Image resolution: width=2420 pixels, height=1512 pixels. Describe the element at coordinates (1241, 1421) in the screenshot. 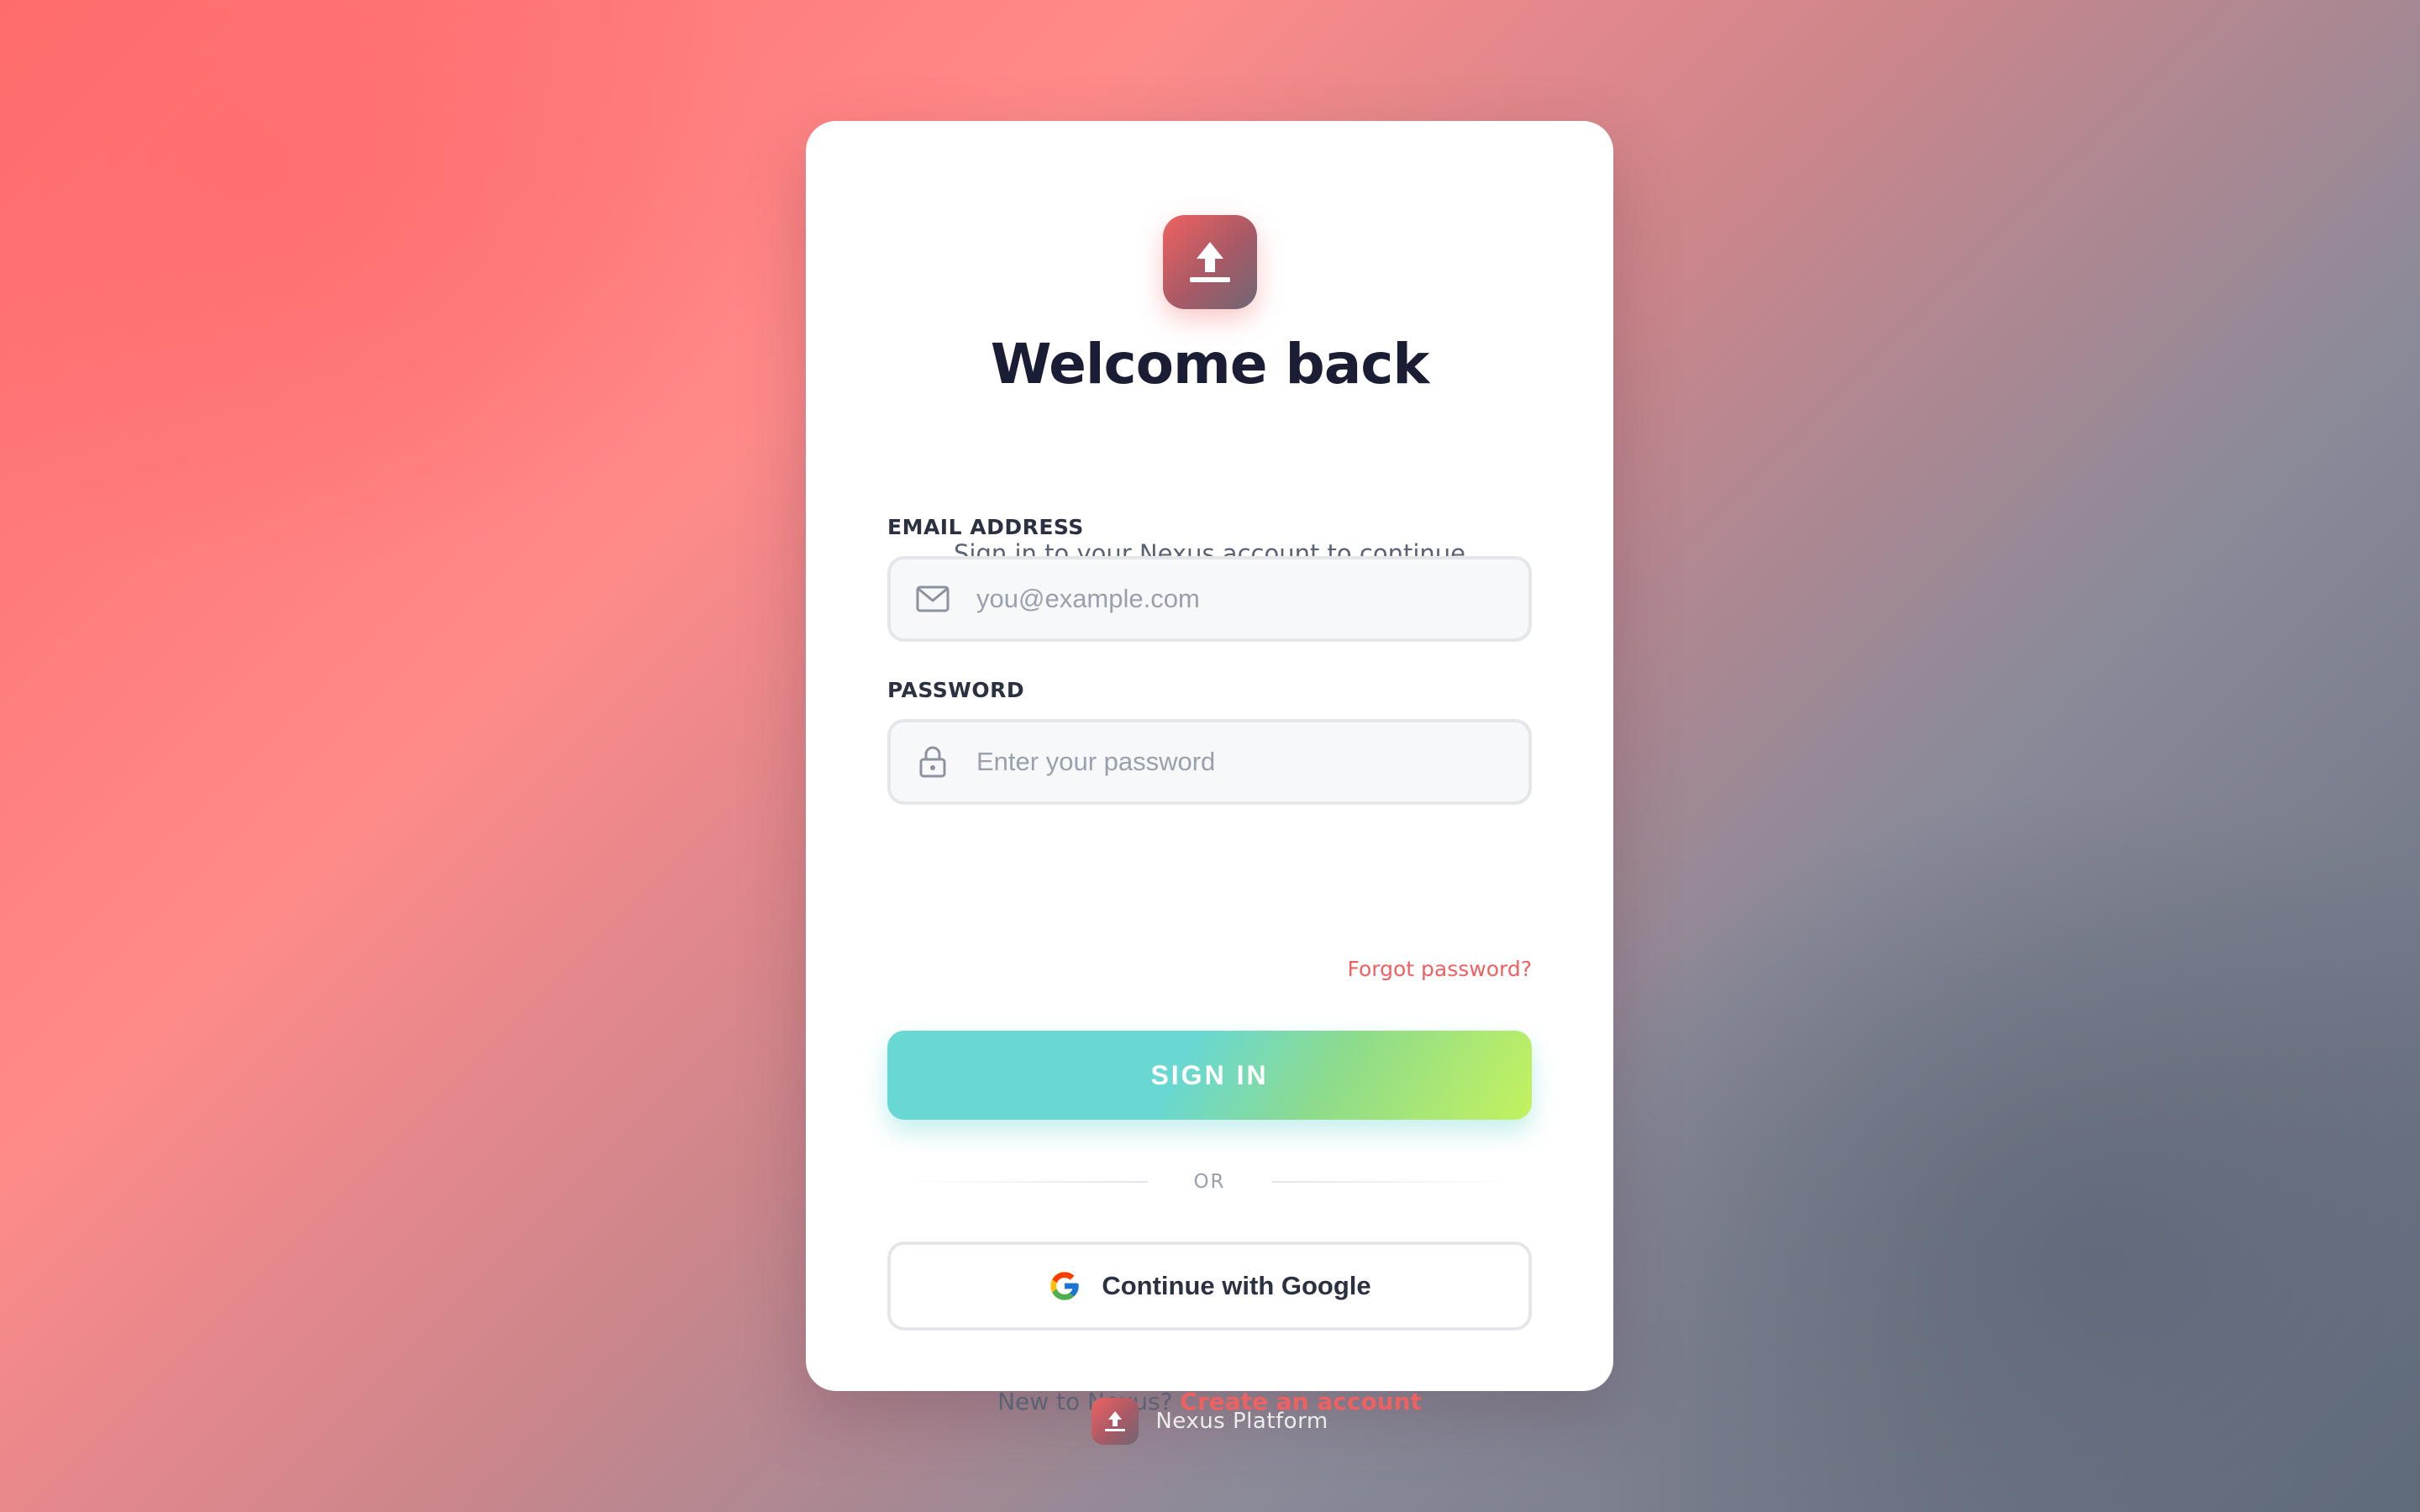

I see `footer-brand-name: Nexus Platform` at that location.